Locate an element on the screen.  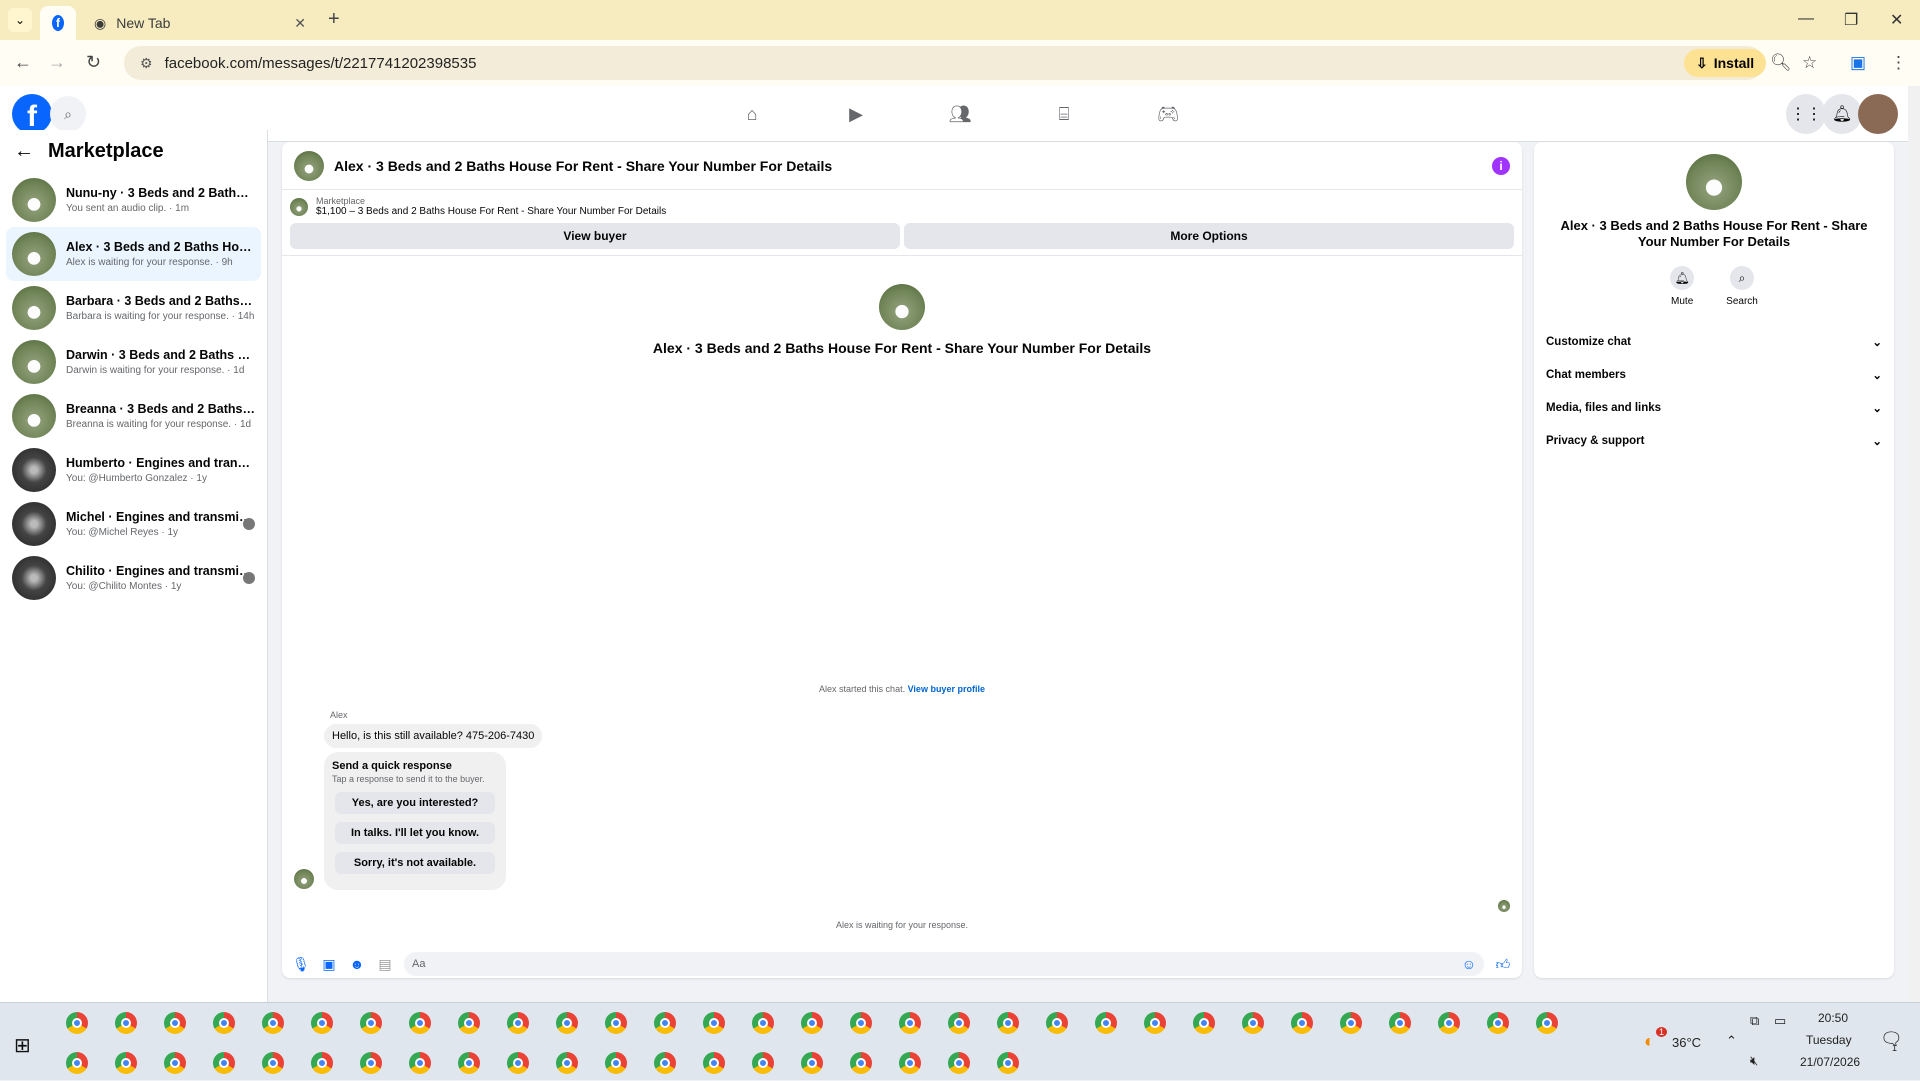
view-buyer-button: View buyer is located at coordinates (595, 236).